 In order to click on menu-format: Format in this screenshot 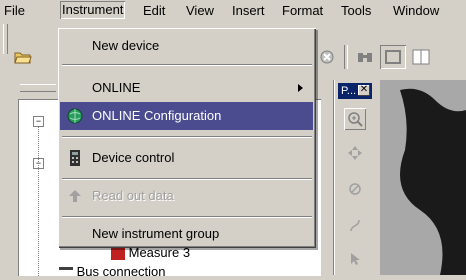, I will do `click(302, 11)`.